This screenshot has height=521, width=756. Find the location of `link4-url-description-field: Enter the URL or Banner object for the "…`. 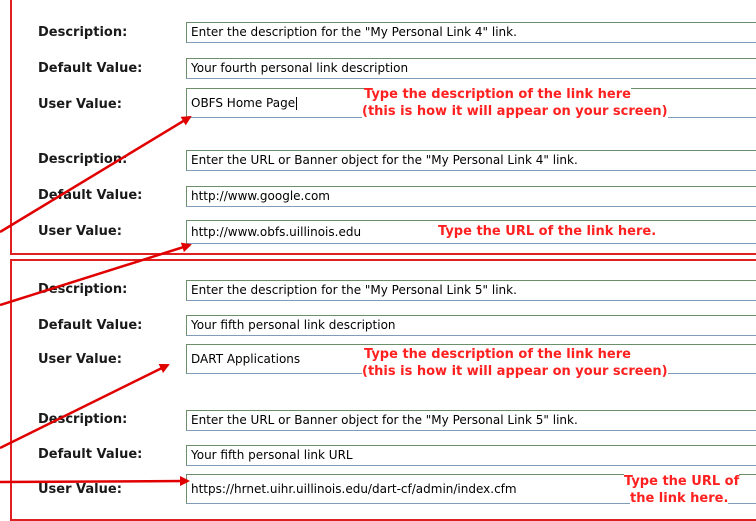

link4-url-description-field: Enter the URL or Banner object for the "… is located at coordinates (471, 160).